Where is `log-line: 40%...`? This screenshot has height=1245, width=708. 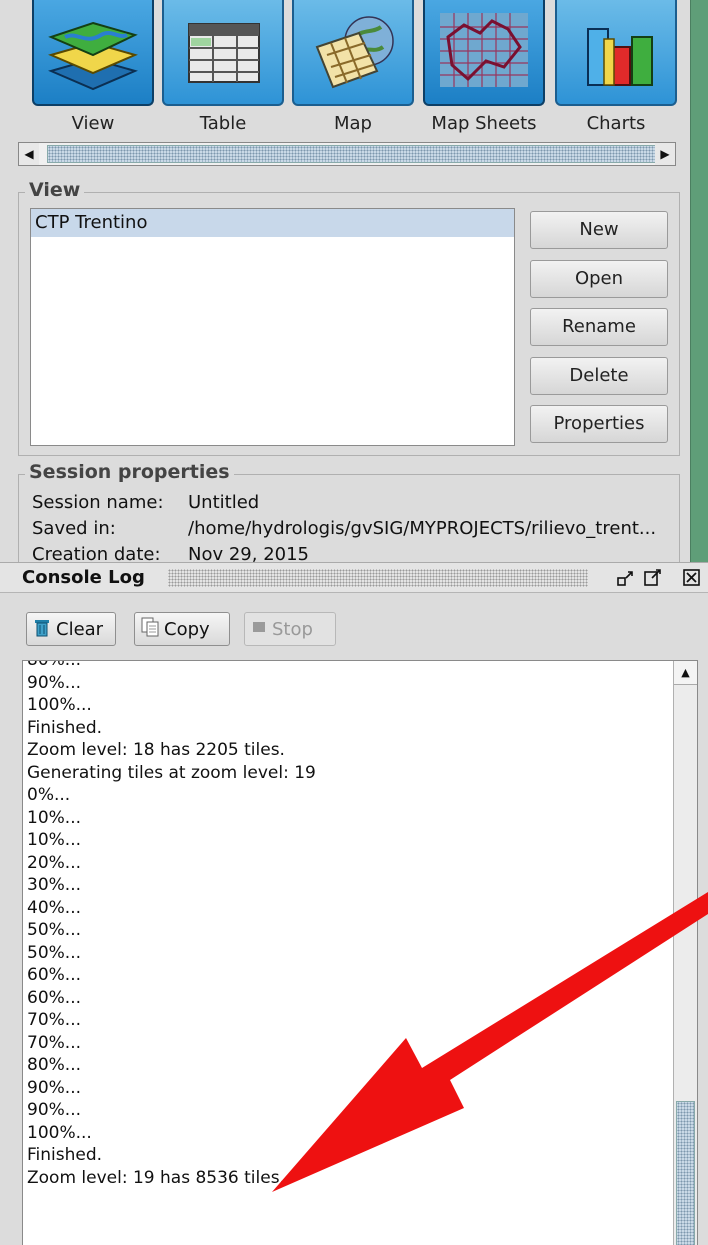
log-line: 40%... is located at coordinates (54, 907).